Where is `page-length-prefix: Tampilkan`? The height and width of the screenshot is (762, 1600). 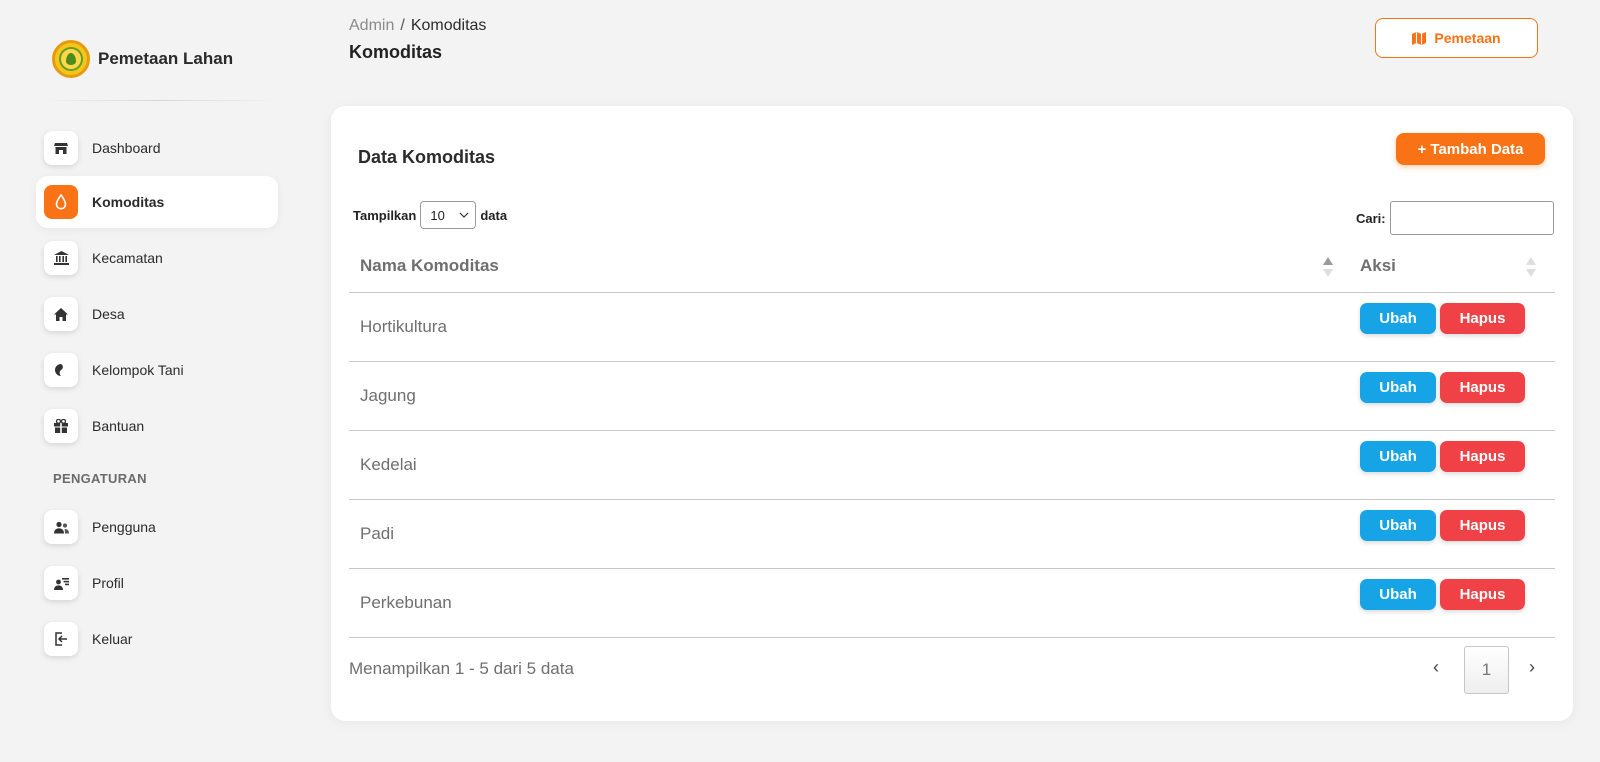 page-length-prefix: Tampilkan is located at coordinates (385, 215).